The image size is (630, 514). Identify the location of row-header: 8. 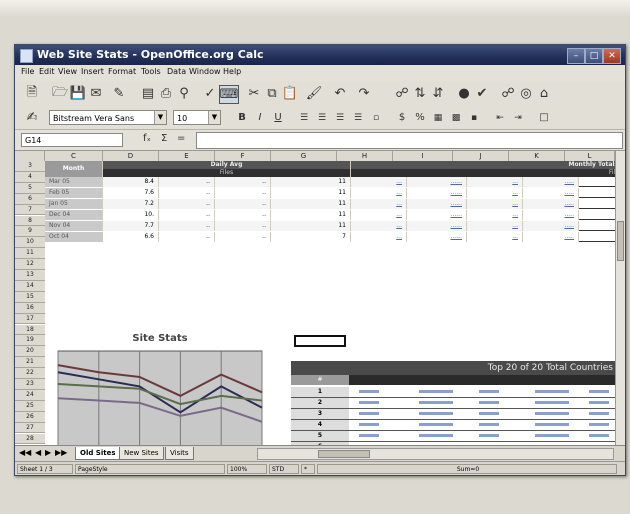
(30, 221).